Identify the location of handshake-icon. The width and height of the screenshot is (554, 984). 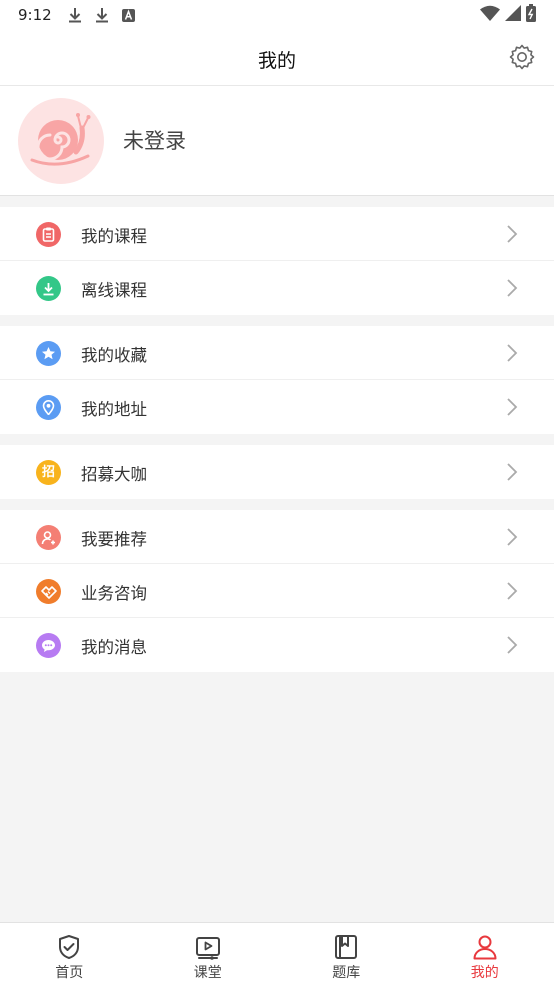
(48, 591).